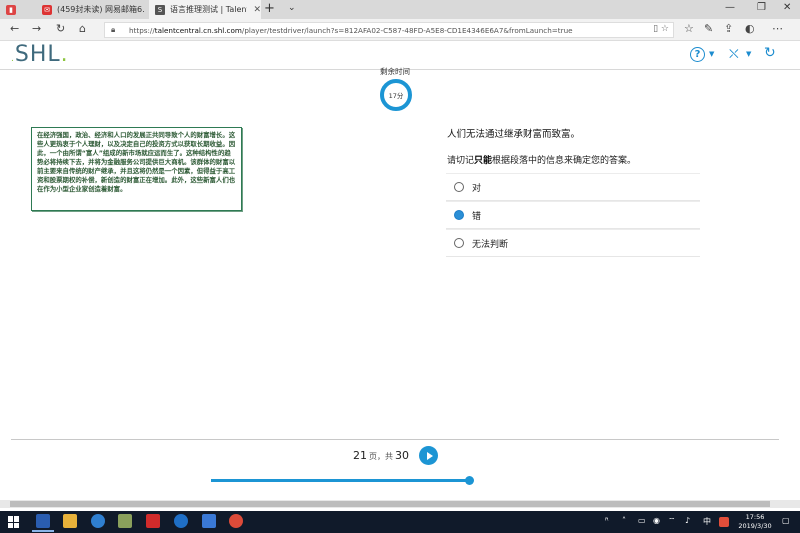  I want to click on url-scheme: https://, so click(142, 30).